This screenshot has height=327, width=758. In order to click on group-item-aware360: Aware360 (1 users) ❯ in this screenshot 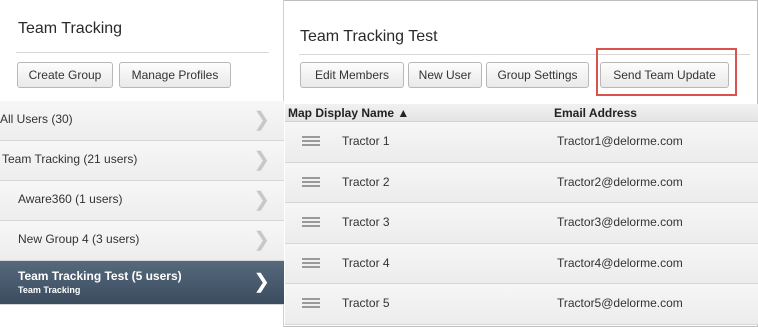, I will do `click(142, 201)`.